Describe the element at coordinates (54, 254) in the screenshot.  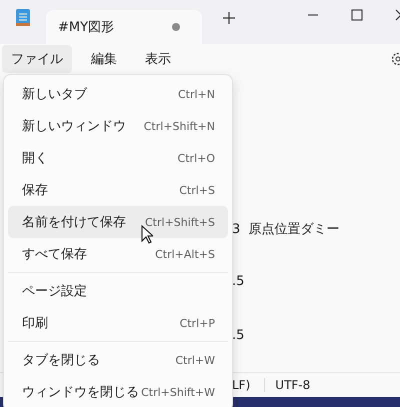
I see `menu-item-label: すべて保存` at that location.